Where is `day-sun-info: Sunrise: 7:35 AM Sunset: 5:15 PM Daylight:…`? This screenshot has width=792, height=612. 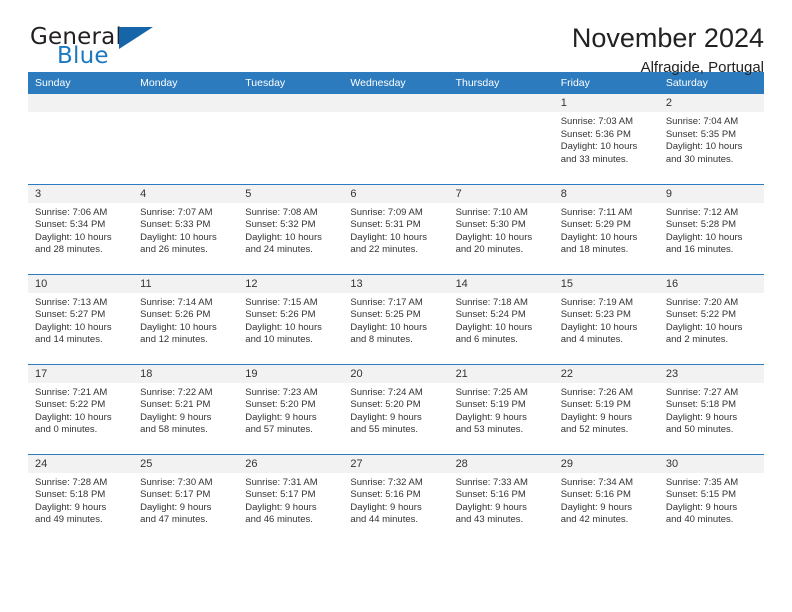
day-sun-info: Sunrise: 7:35 AM Sunset: 5:15 PM Daylight:… is located at coordinates (711, 500).